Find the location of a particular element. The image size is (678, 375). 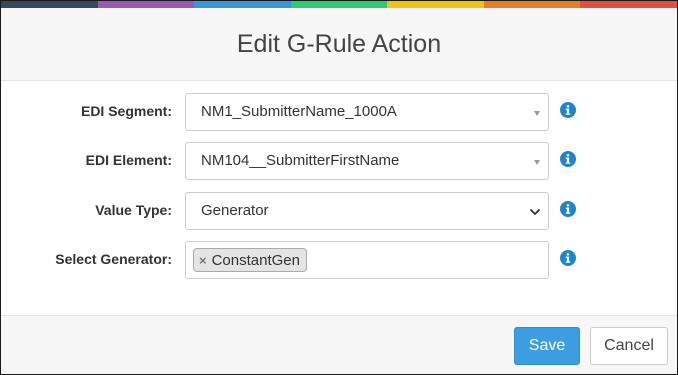

edi-segment-row: EDI Segment: NM1_SubmitterName_1000A is located at coordinates (339, 112).